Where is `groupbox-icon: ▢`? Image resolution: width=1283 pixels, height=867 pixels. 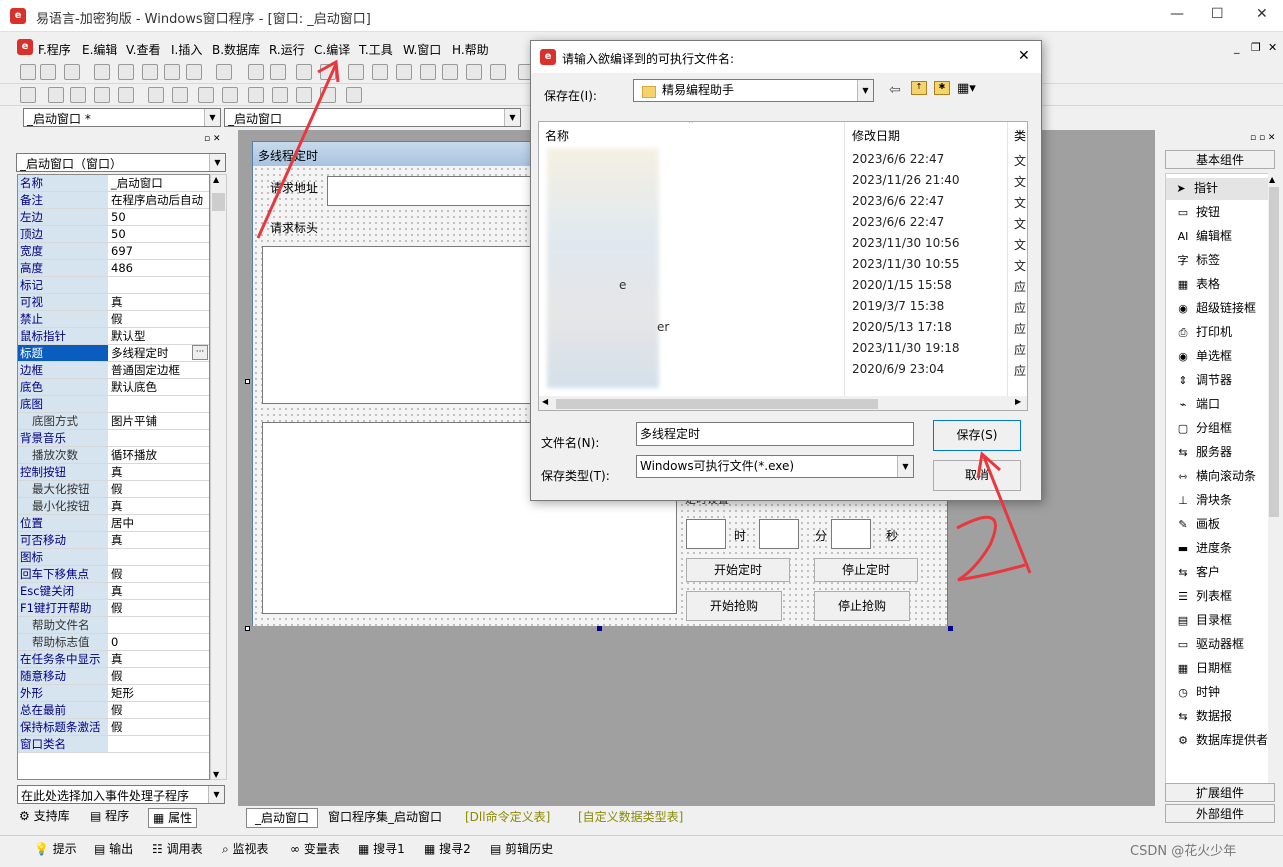 groupbox-icon: ▢ is located at coordinates (1183, 428).